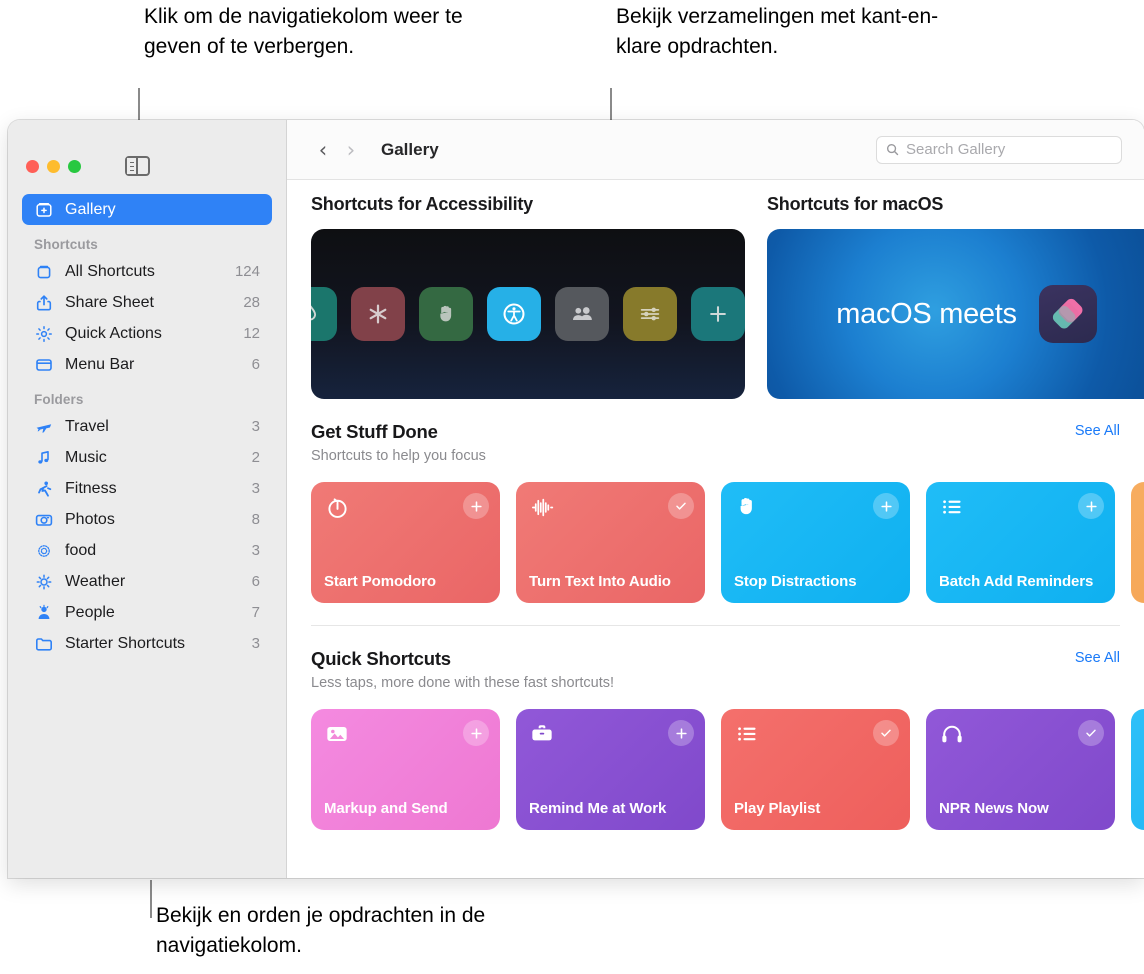 This screenshot has height=974, width=1144. What do you see at coordinates (610, 542) in the screenshot?
I see `card-turn-text-into-audio: Turn Text Into Audio` at bounding box center [610, 542].